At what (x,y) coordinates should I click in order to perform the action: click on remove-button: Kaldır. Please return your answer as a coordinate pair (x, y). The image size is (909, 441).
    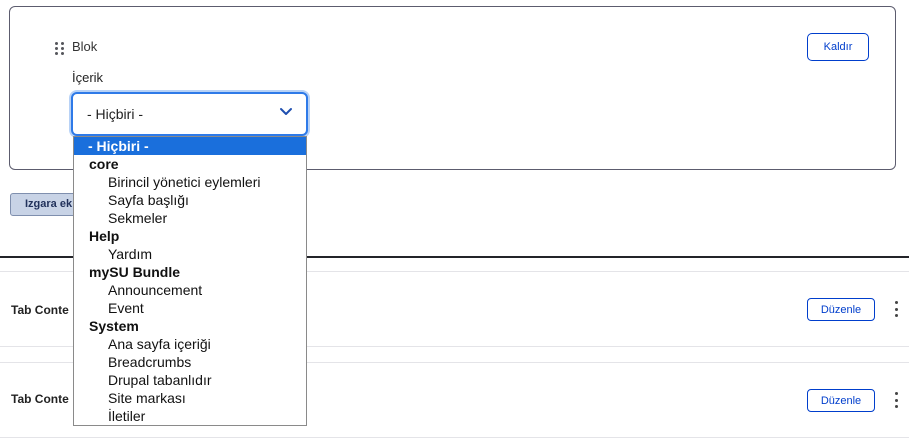
    Looking at the image, I should click on (838, 47).